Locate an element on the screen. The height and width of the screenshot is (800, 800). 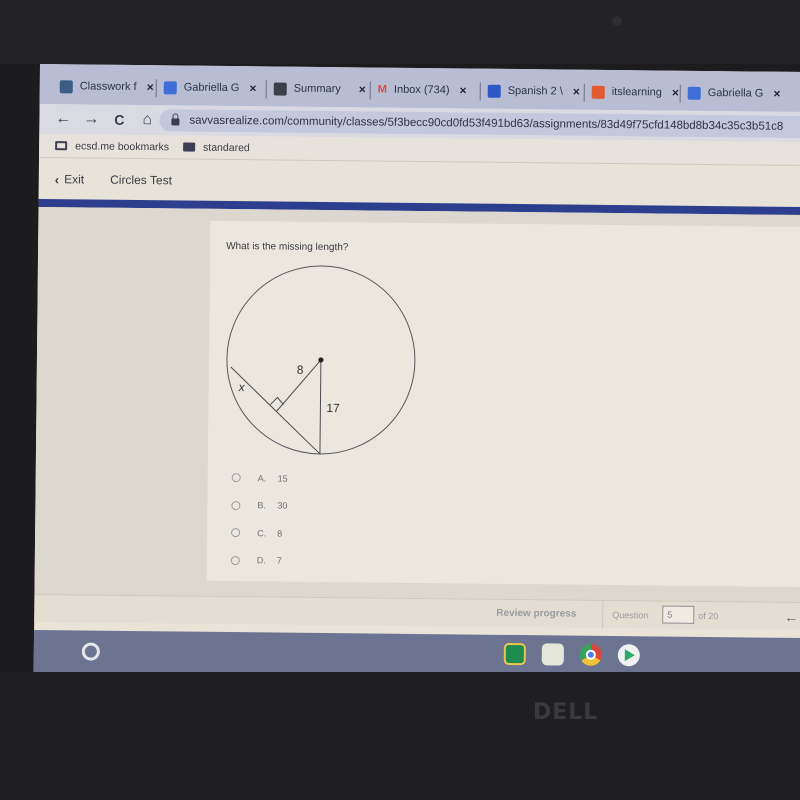
tab-spanish: Spanish 2 \ × is located at coordinates (533, 91).